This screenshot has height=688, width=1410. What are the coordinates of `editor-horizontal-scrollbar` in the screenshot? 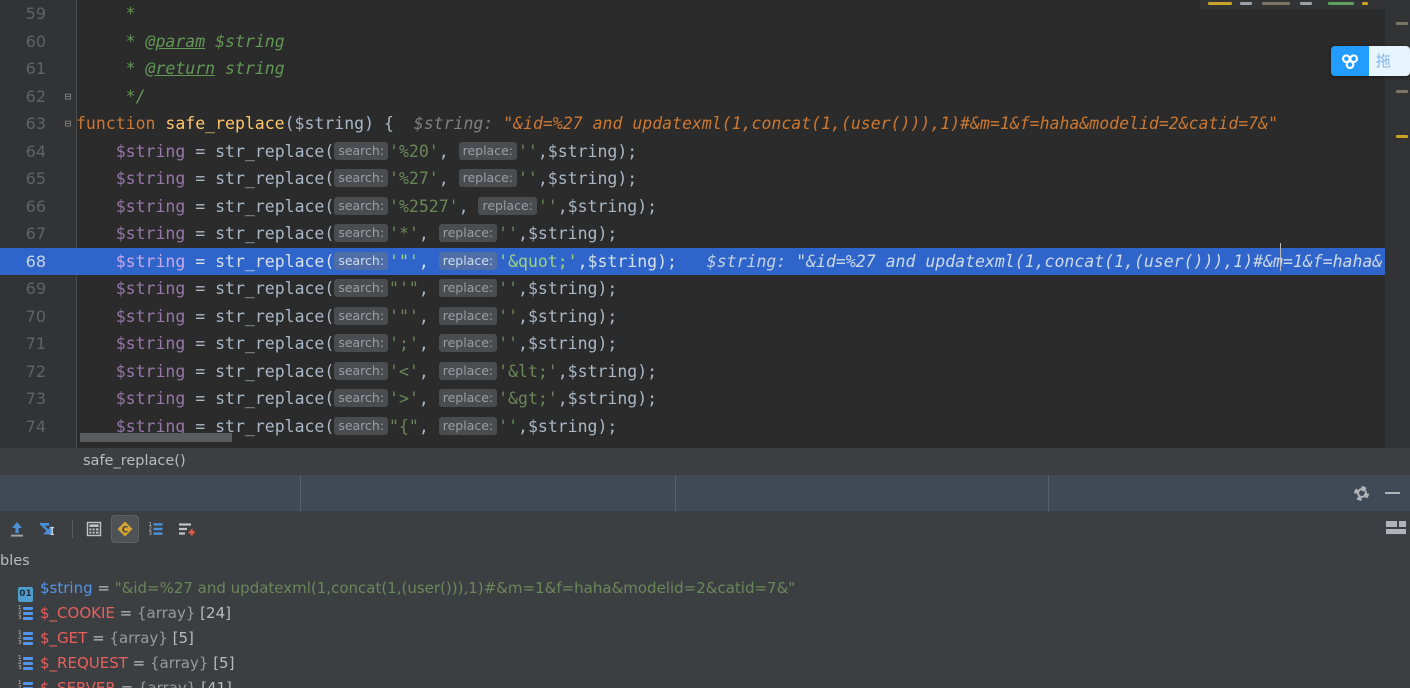 It's located at (671, 437).